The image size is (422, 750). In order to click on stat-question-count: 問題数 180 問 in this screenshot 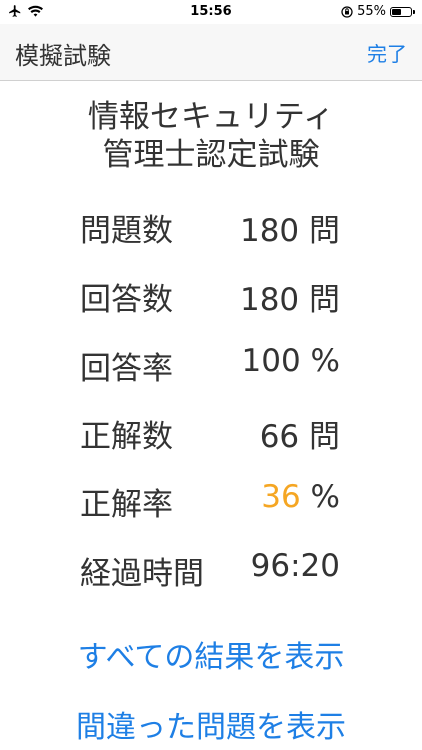, I will do `click(211, 227)`.